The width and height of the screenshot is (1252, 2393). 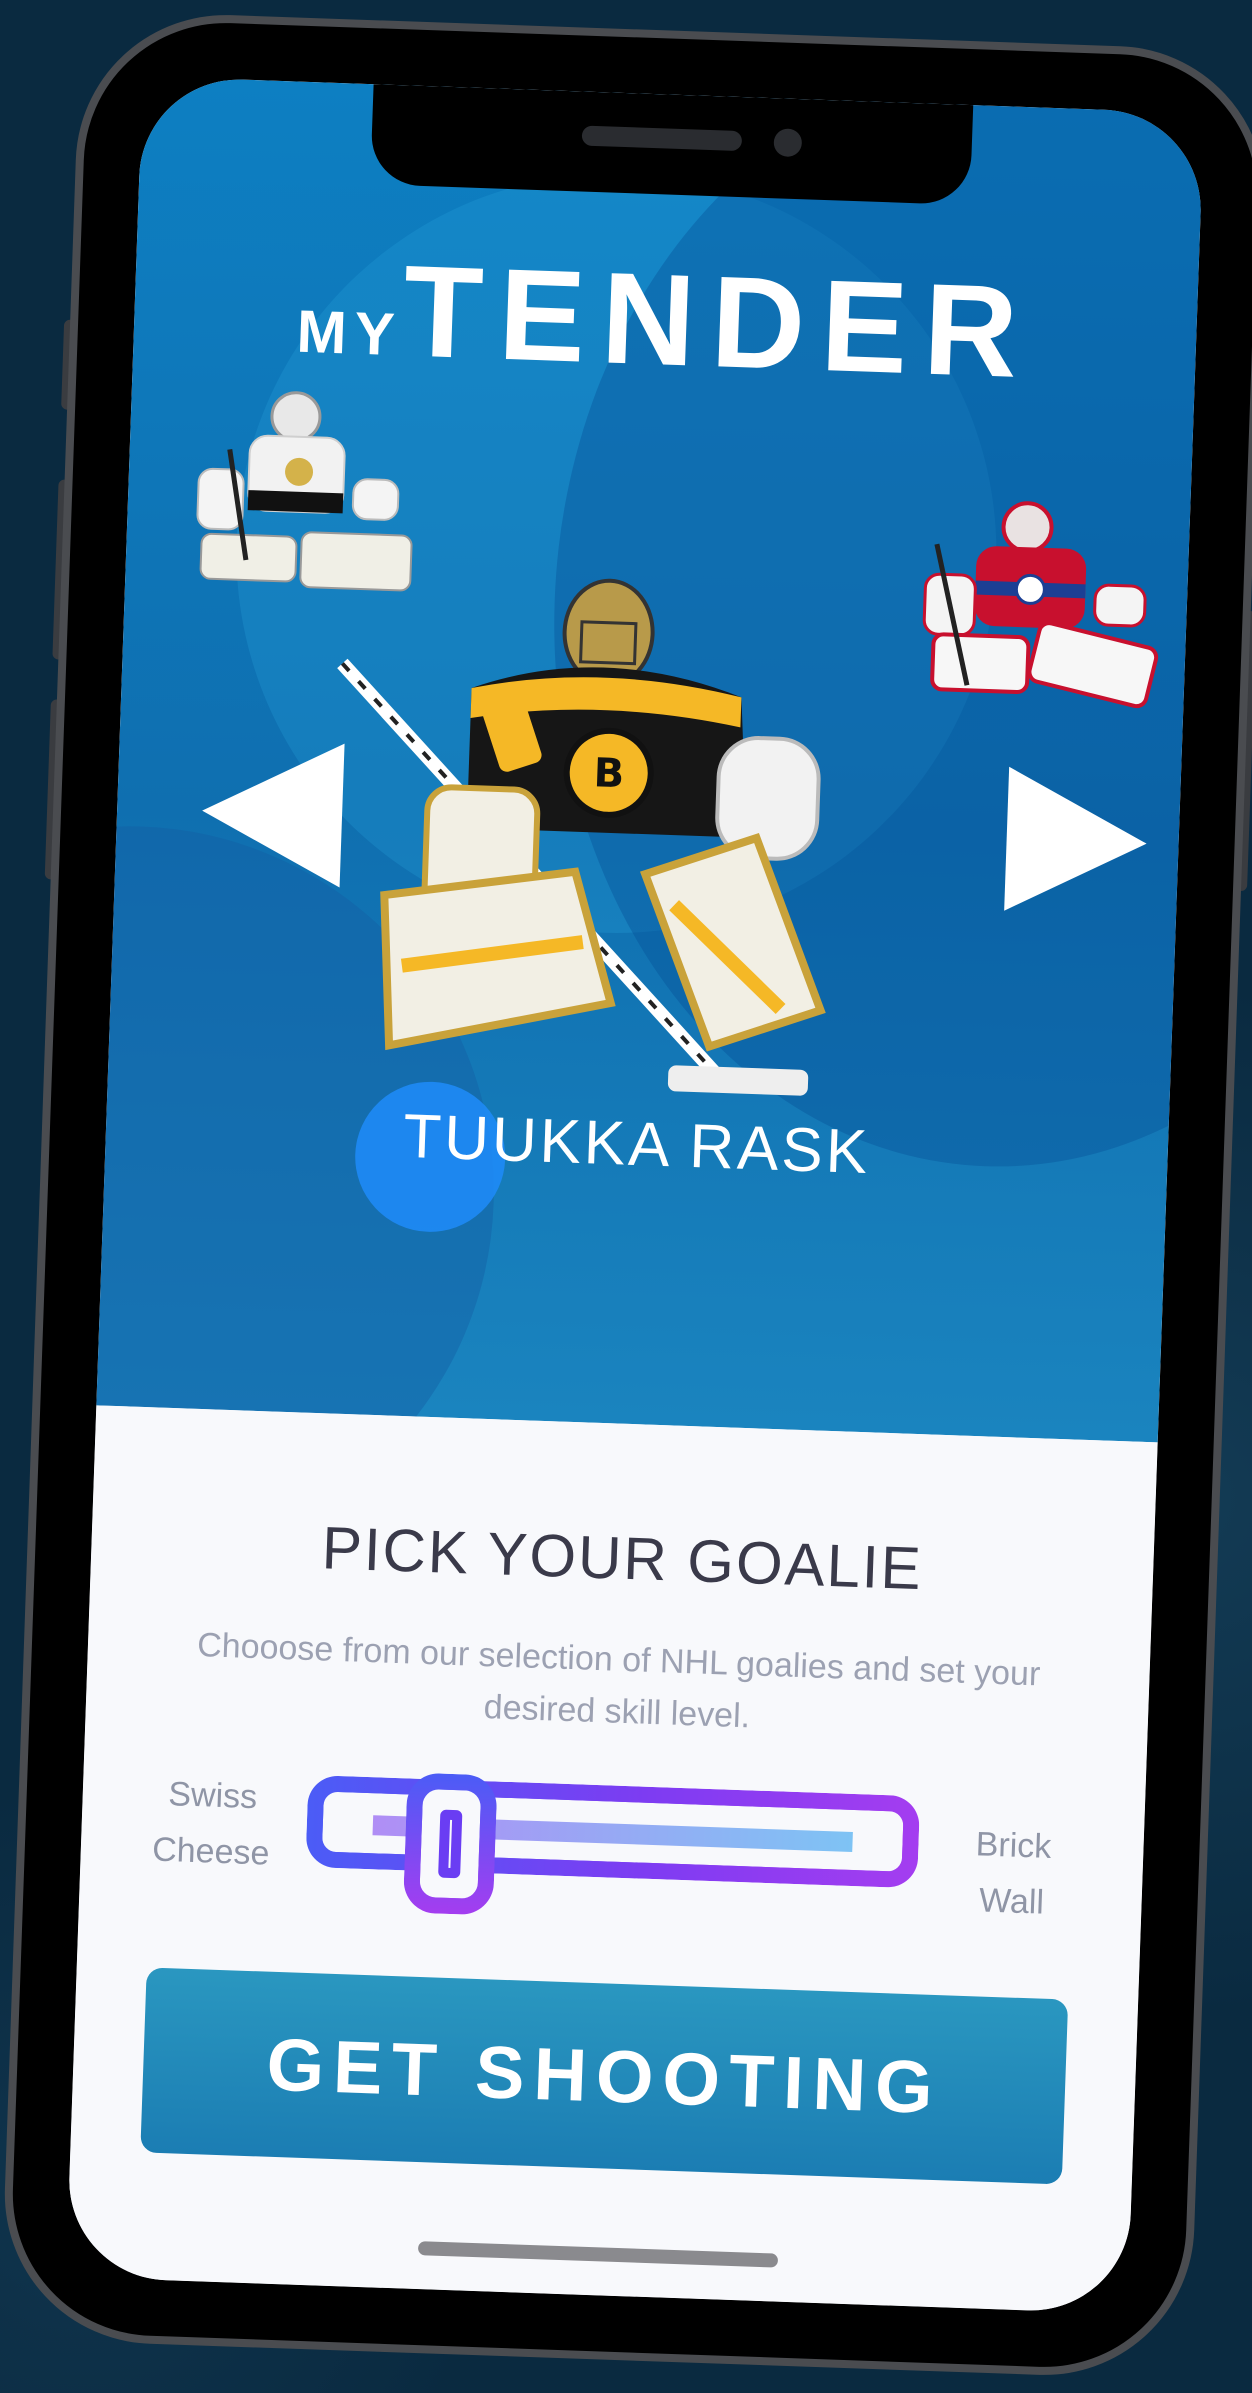 What do you see at coordinates (622, 1558) in the screenshot?
I see `panel-title: PICK YOUR GOALIE` at bounding box center [622, 1558].